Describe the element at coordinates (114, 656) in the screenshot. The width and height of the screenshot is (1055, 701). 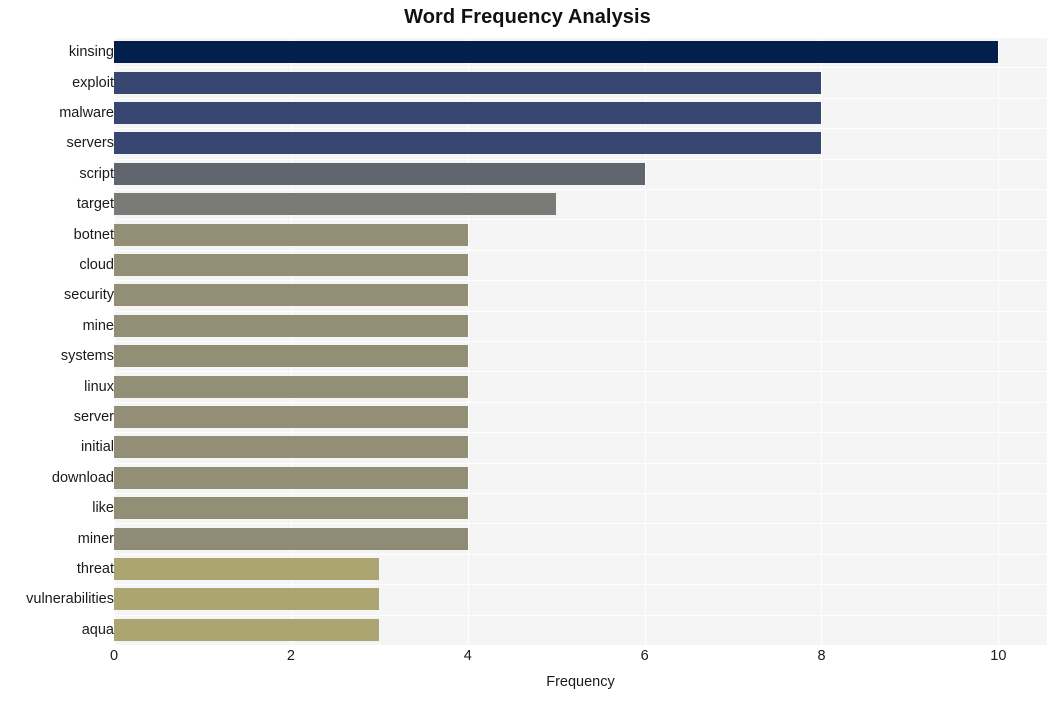
I see `x-tick-label-0: 0` at that location.